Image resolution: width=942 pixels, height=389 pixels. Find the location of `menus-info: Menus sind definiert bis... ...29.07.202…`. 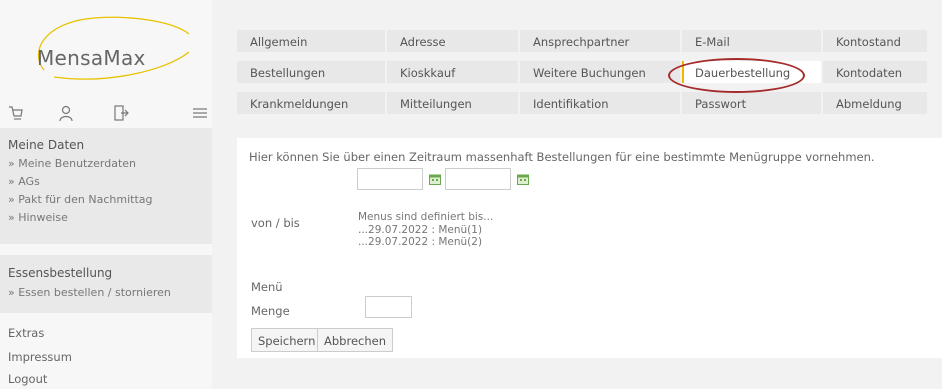

menus-info: Menus sind definiert bis... ...29.07.202… is located at coordinates (425, 230).